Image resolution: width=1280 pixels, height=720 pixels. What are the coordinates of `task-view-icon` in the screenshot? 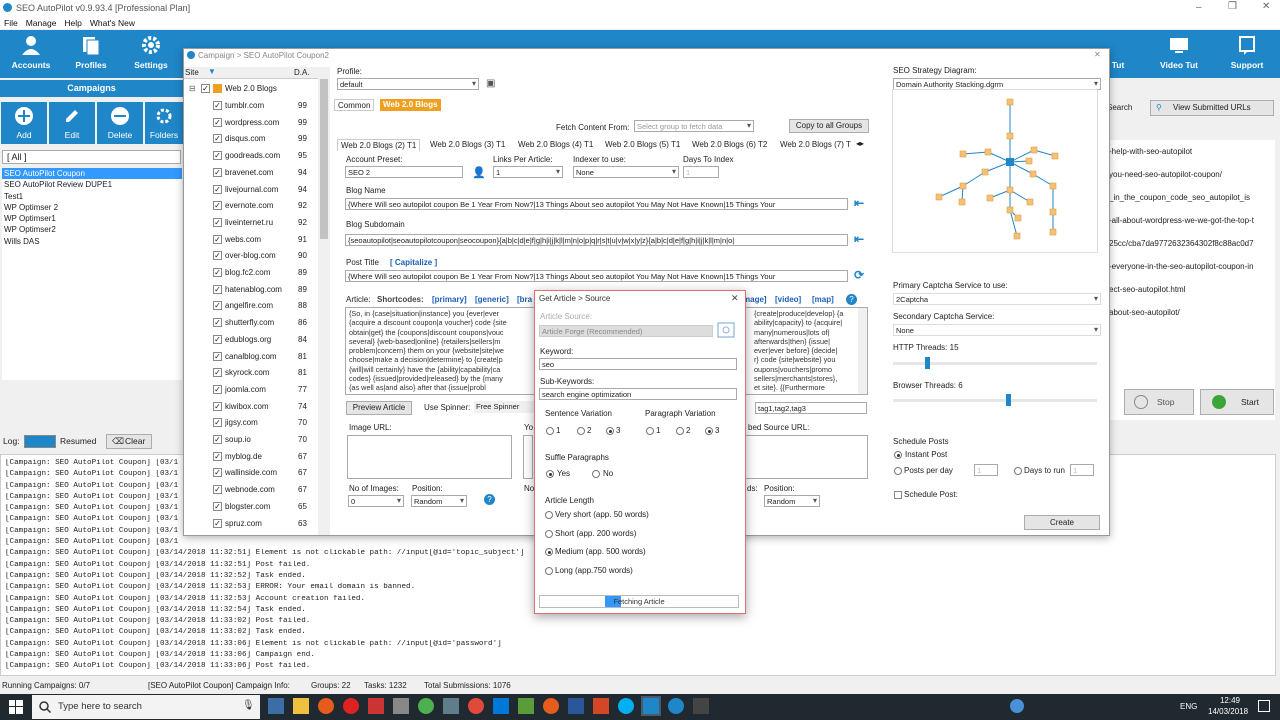 It's located at (276, 706).